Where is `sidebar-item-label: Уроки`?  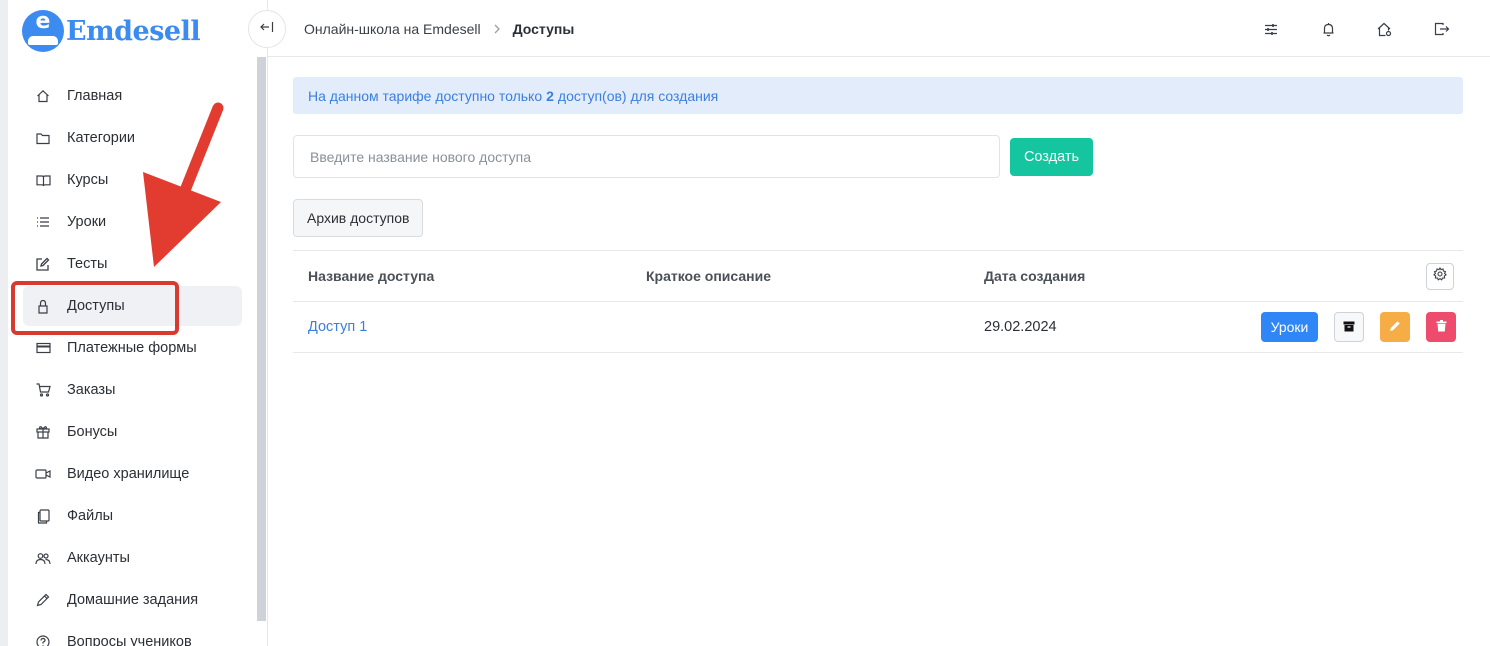 sidebar-item-label: Уроки is located at coordinates (87, 222).